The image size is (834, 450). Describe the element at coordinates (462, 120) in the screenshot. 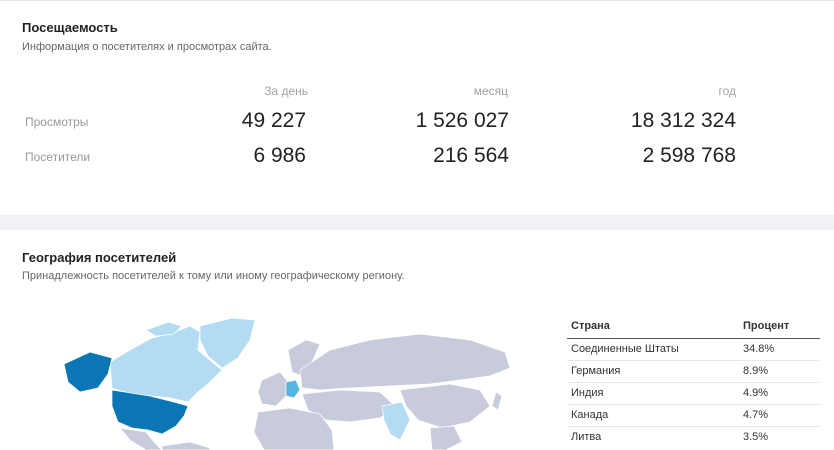

I see `stat-views-month: 1 526 027` at that location.